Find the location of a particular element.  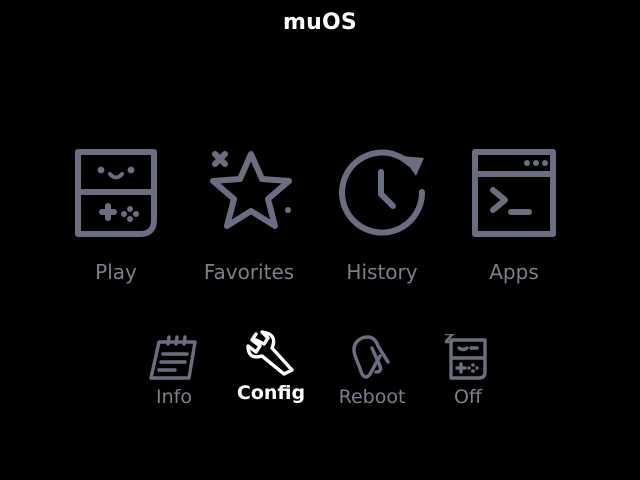

menu-item-play: Play is located at coordinates (116, 216).